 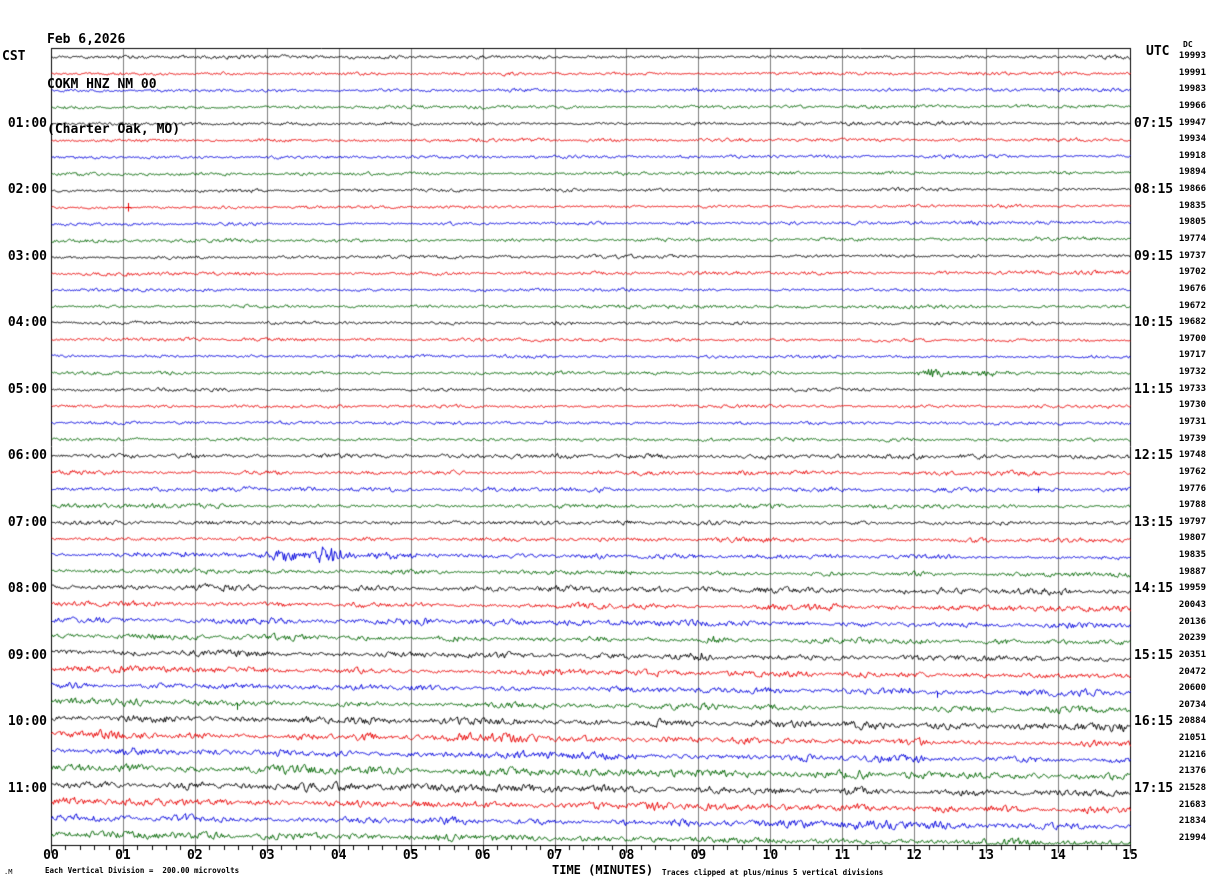 I want to click on dc-value: 20472, so click(x=1192, y=671).